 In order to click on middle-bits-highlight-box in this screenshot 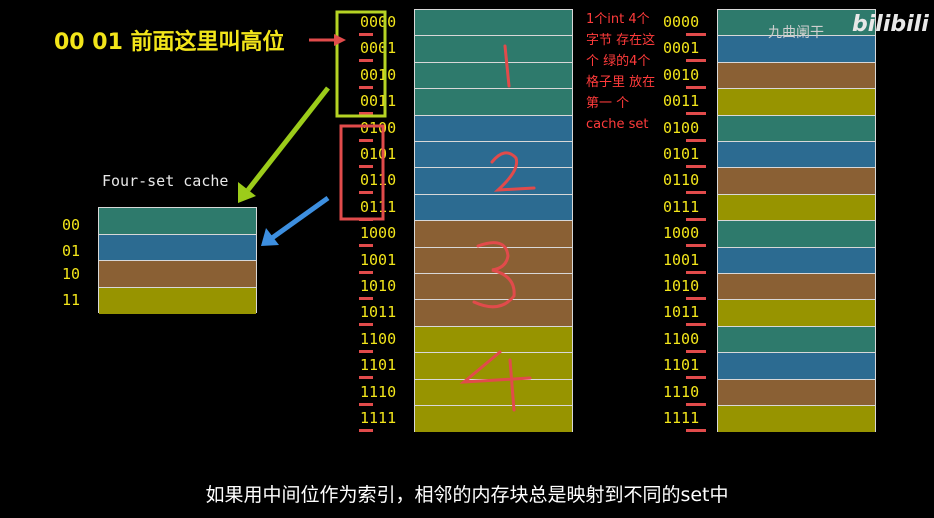, I will do `click(362, 172)`.